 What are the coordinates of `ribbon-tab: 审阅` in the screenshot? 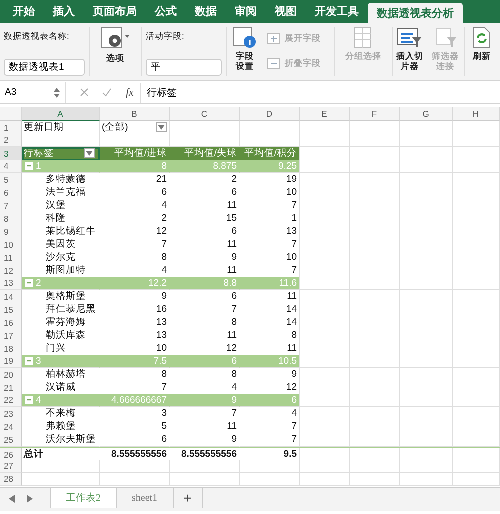 It's located at (246, 11).